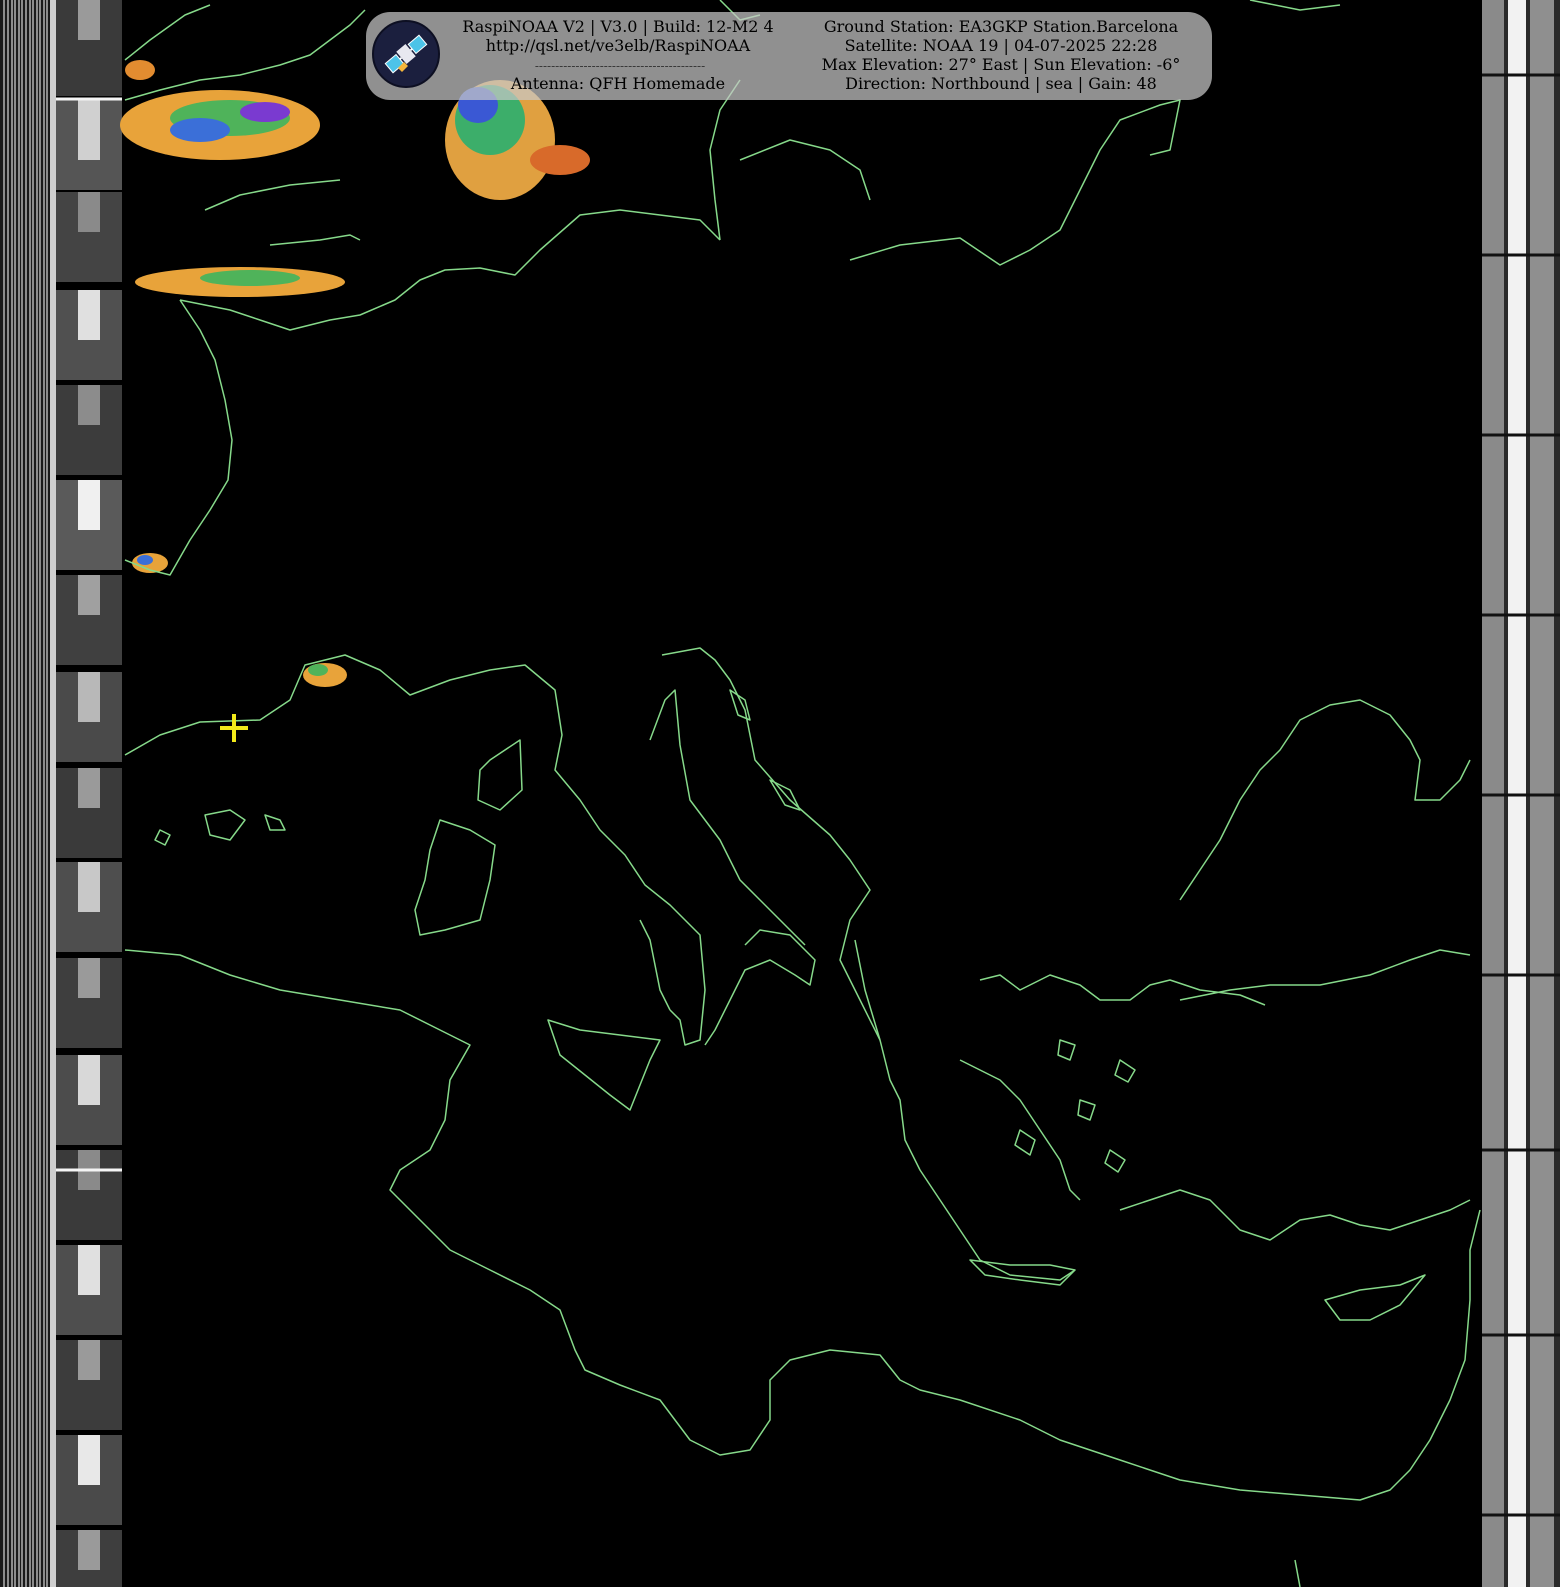 This screenshot has height=1587, width=1560. I want to click on left-telemetry-strip, so click(61, 793).